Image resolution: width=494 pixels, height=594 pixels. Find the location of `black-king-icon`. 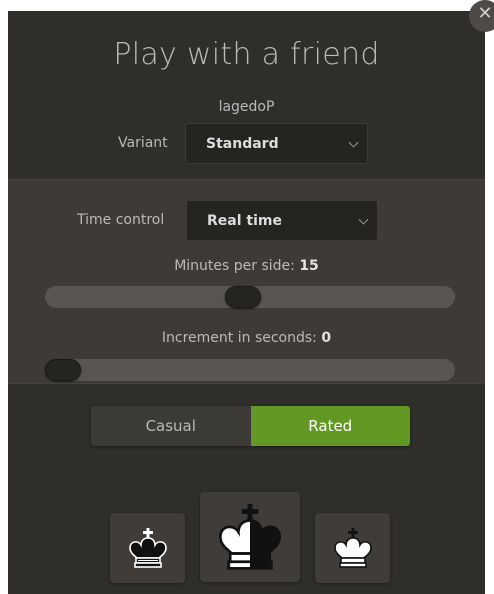

black-king-icon is located at coordinates (147, 548).